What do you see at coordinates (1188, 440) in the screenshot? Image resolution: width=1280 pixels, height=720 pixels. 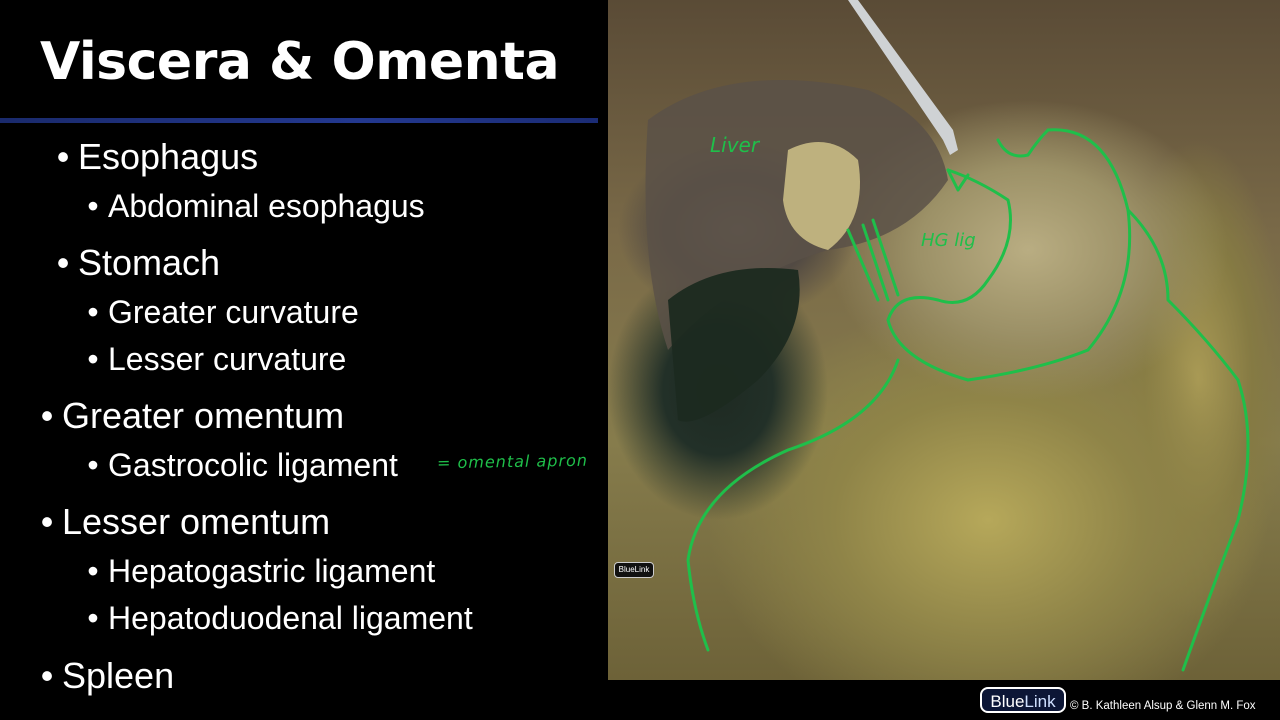 I see `greater-omentum-outline-right` at bounding box center [1188, 440].